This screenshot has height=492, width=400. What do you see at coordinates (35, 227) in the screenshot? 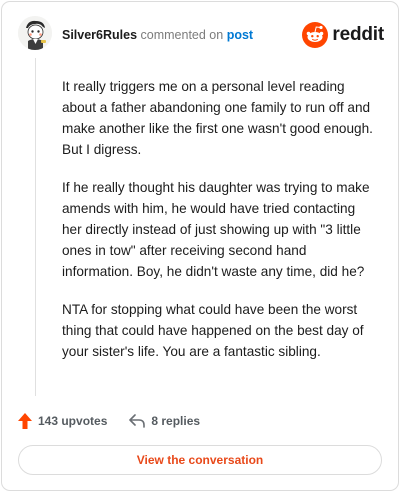
I see `thread-line` at bounding box center [35, 227].